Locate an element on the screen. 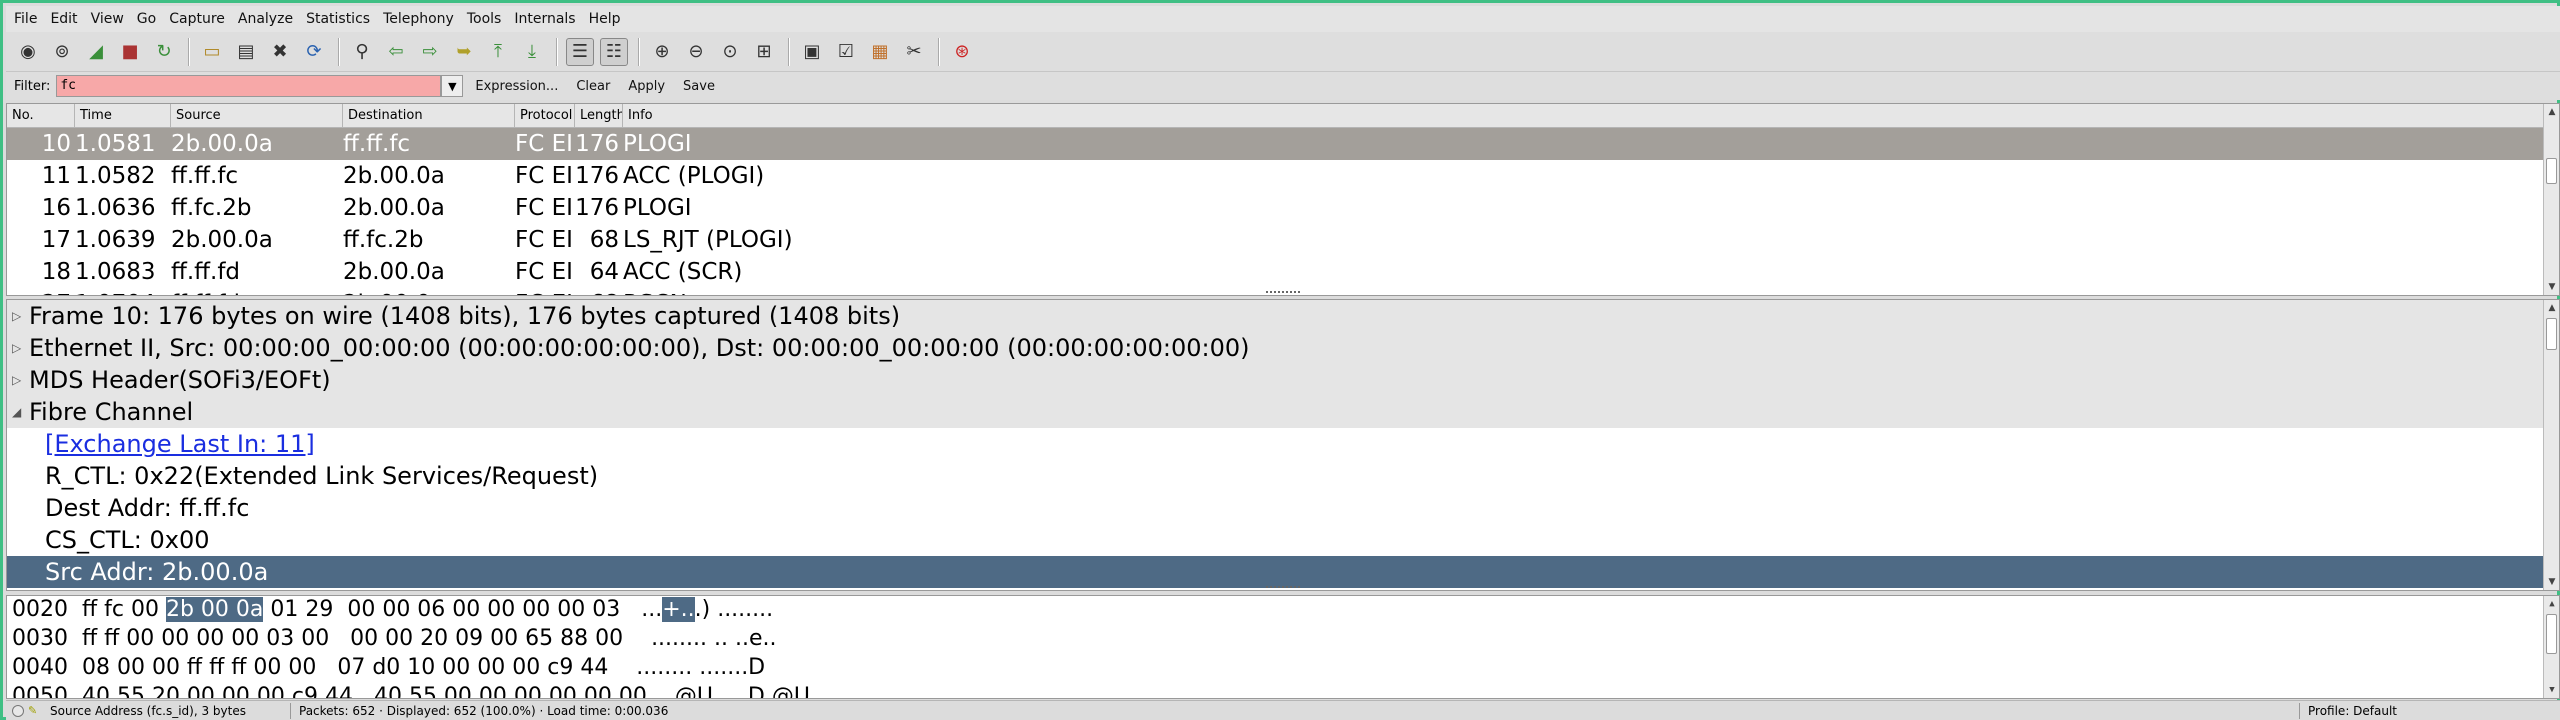 The image size is (2560, 720). save-file-icon: ▤ is located at coordinates (246, 52).